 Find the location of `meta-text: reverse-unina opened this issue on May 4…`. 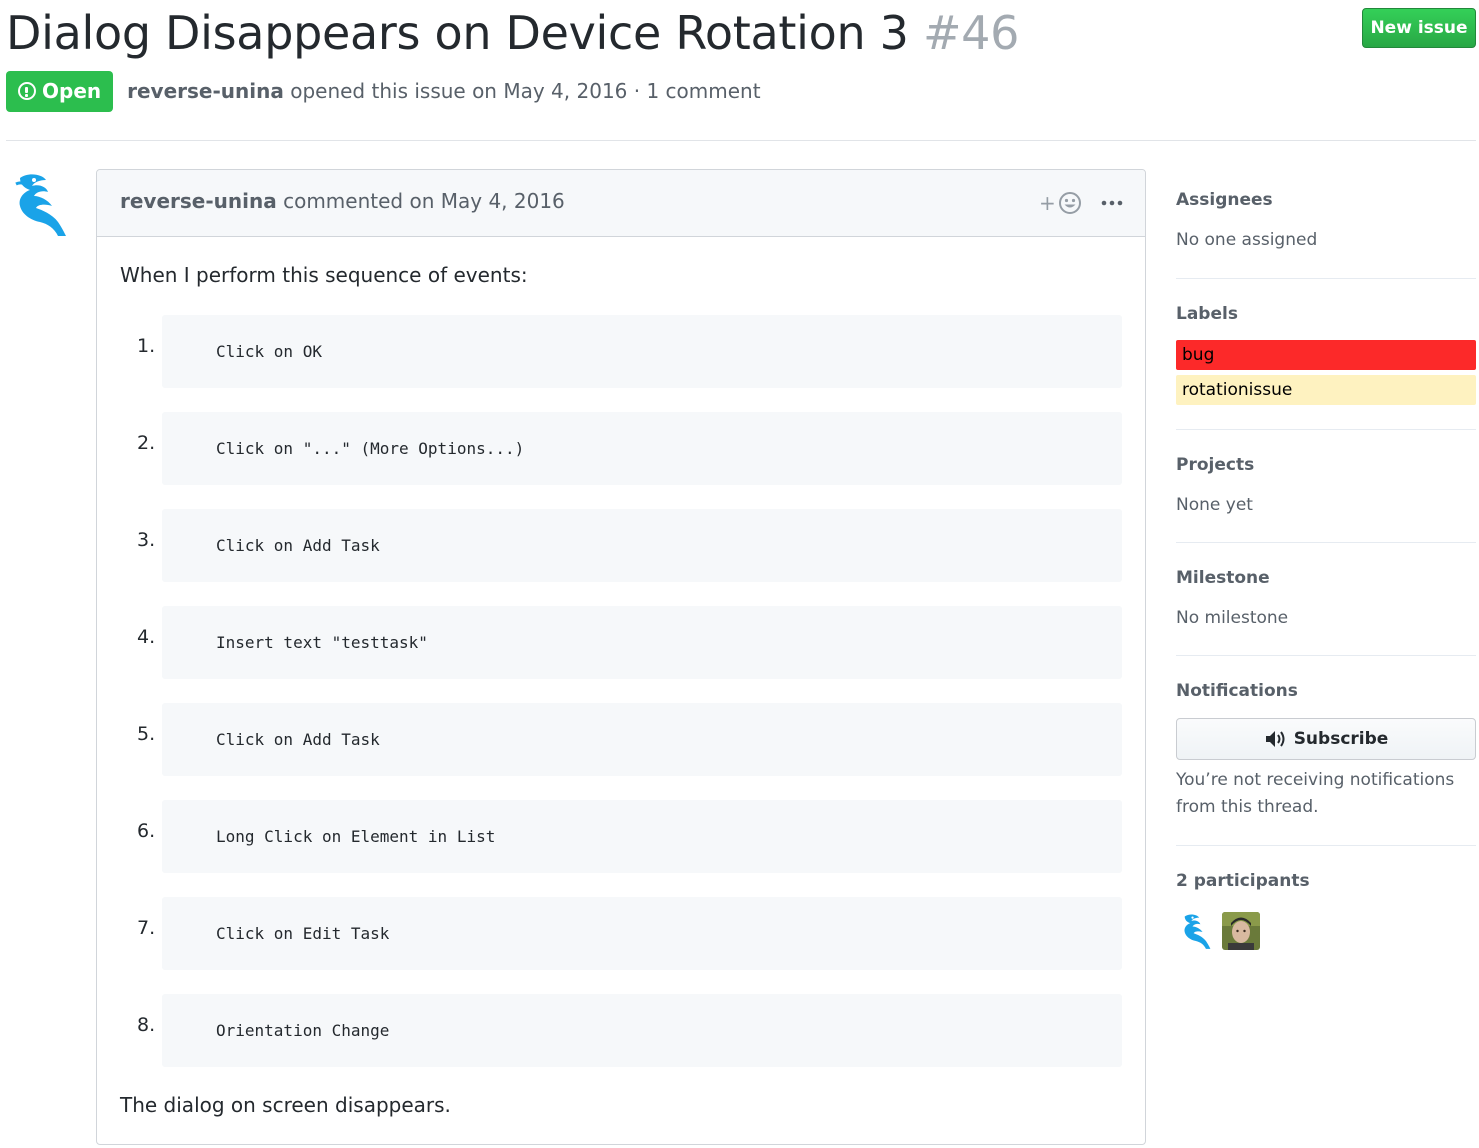

meta-text: reverse-unina opened this issue on May 4… is located at coordinates (443, 91).